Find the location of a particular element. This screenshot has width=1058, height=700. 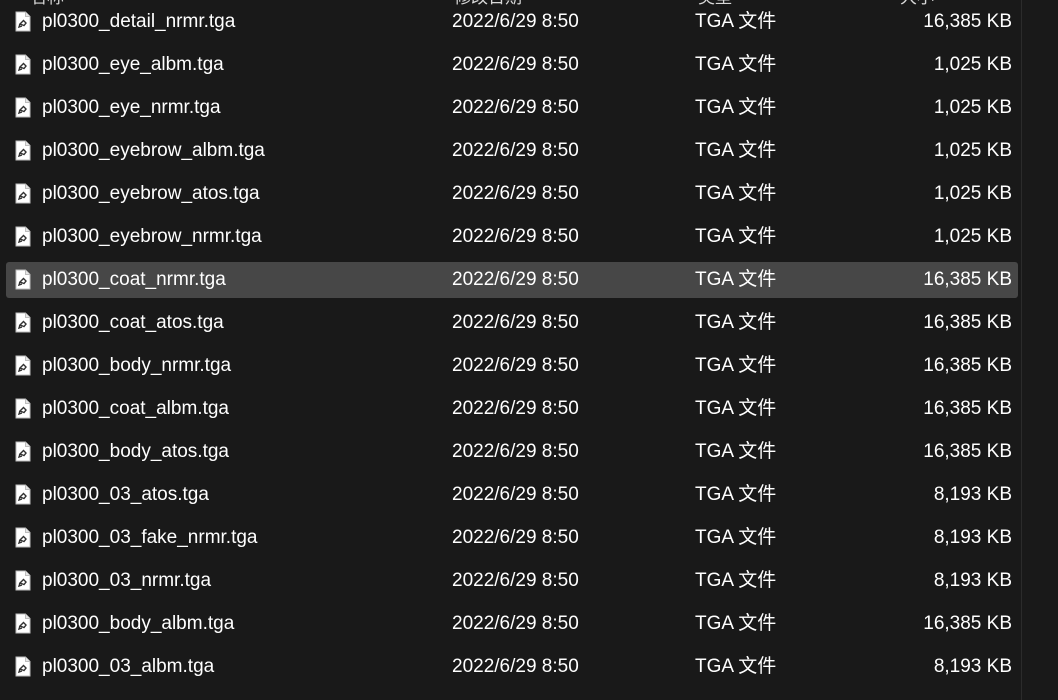

file-name: pl0300_03_nrmr.tga is located at coordinates (127, 580).